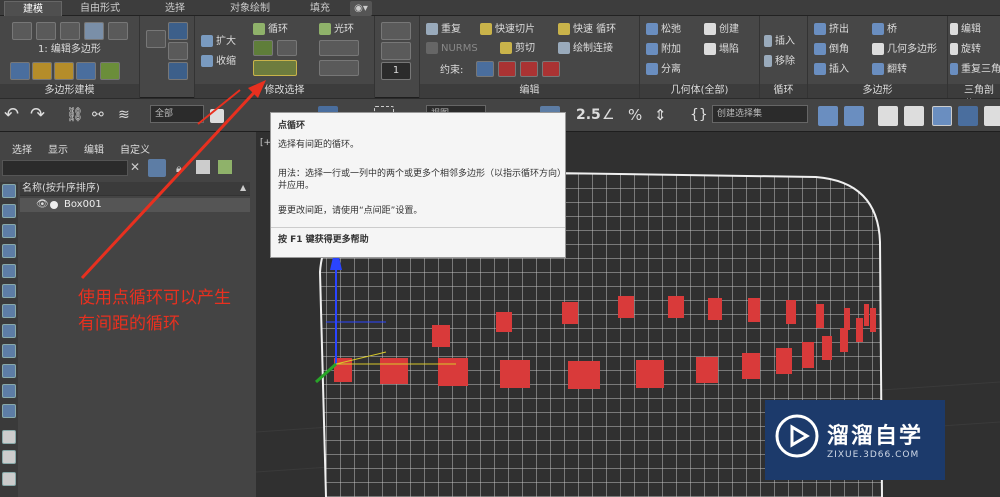  I want to click on nurms-button: NURMS, so click(452, 49).